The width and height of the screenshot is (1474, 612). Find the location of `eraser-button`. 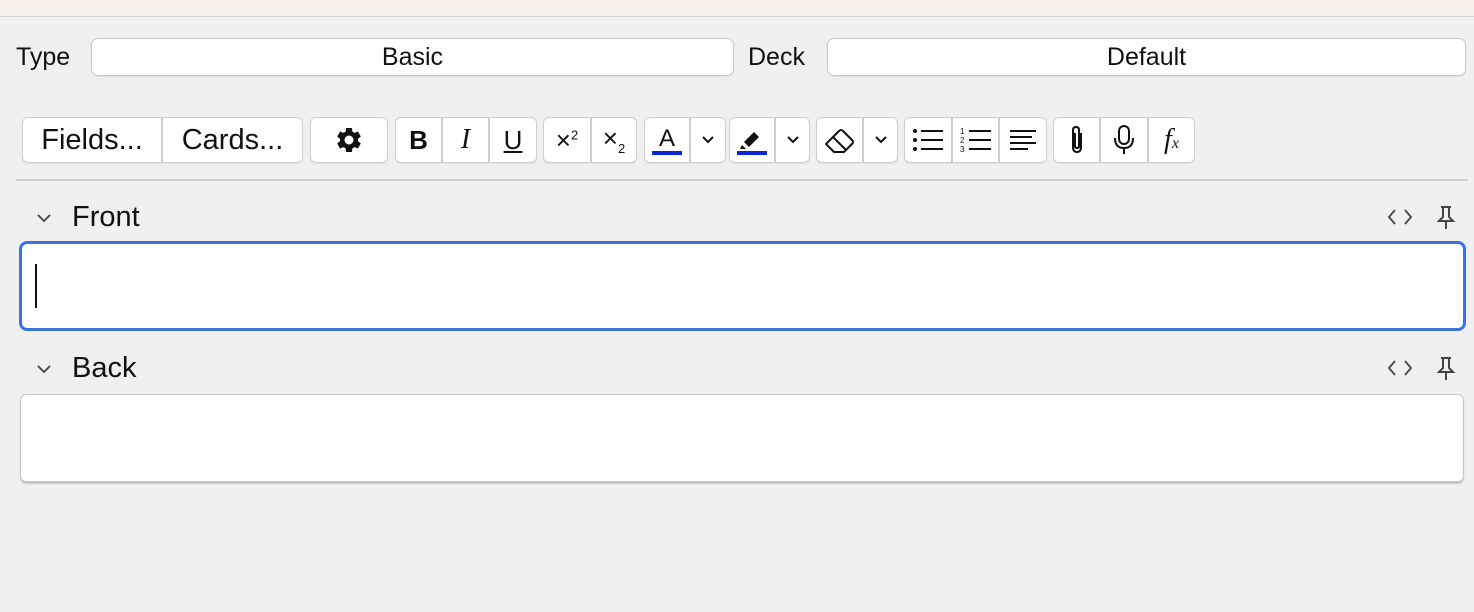

eraser-button is located at coordinates (839, 140).